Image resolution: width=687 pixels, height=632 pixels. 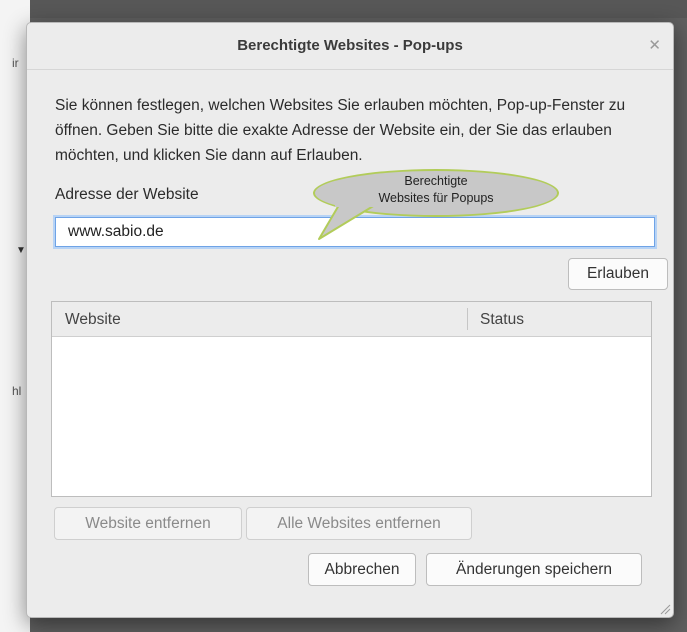 What do you see at coordinates (618, 274) in the screenshot?
I see `allow-button: Erlauben` at bounding box center [618, 274].